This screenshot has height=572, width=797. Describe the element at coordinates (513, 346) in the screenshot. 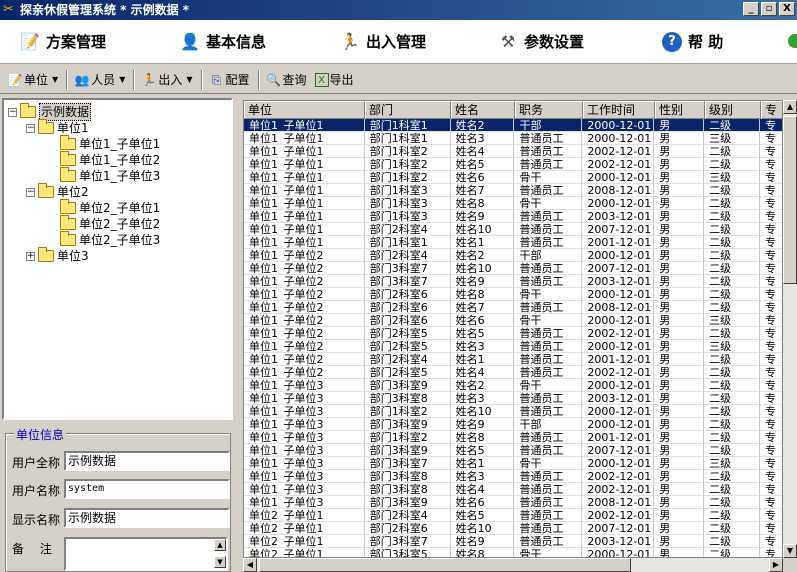

I see `table-row: 单位1_子单位2 部门2科室5 姓名3 普通员工 2000-12-01 男三级专` at that location.